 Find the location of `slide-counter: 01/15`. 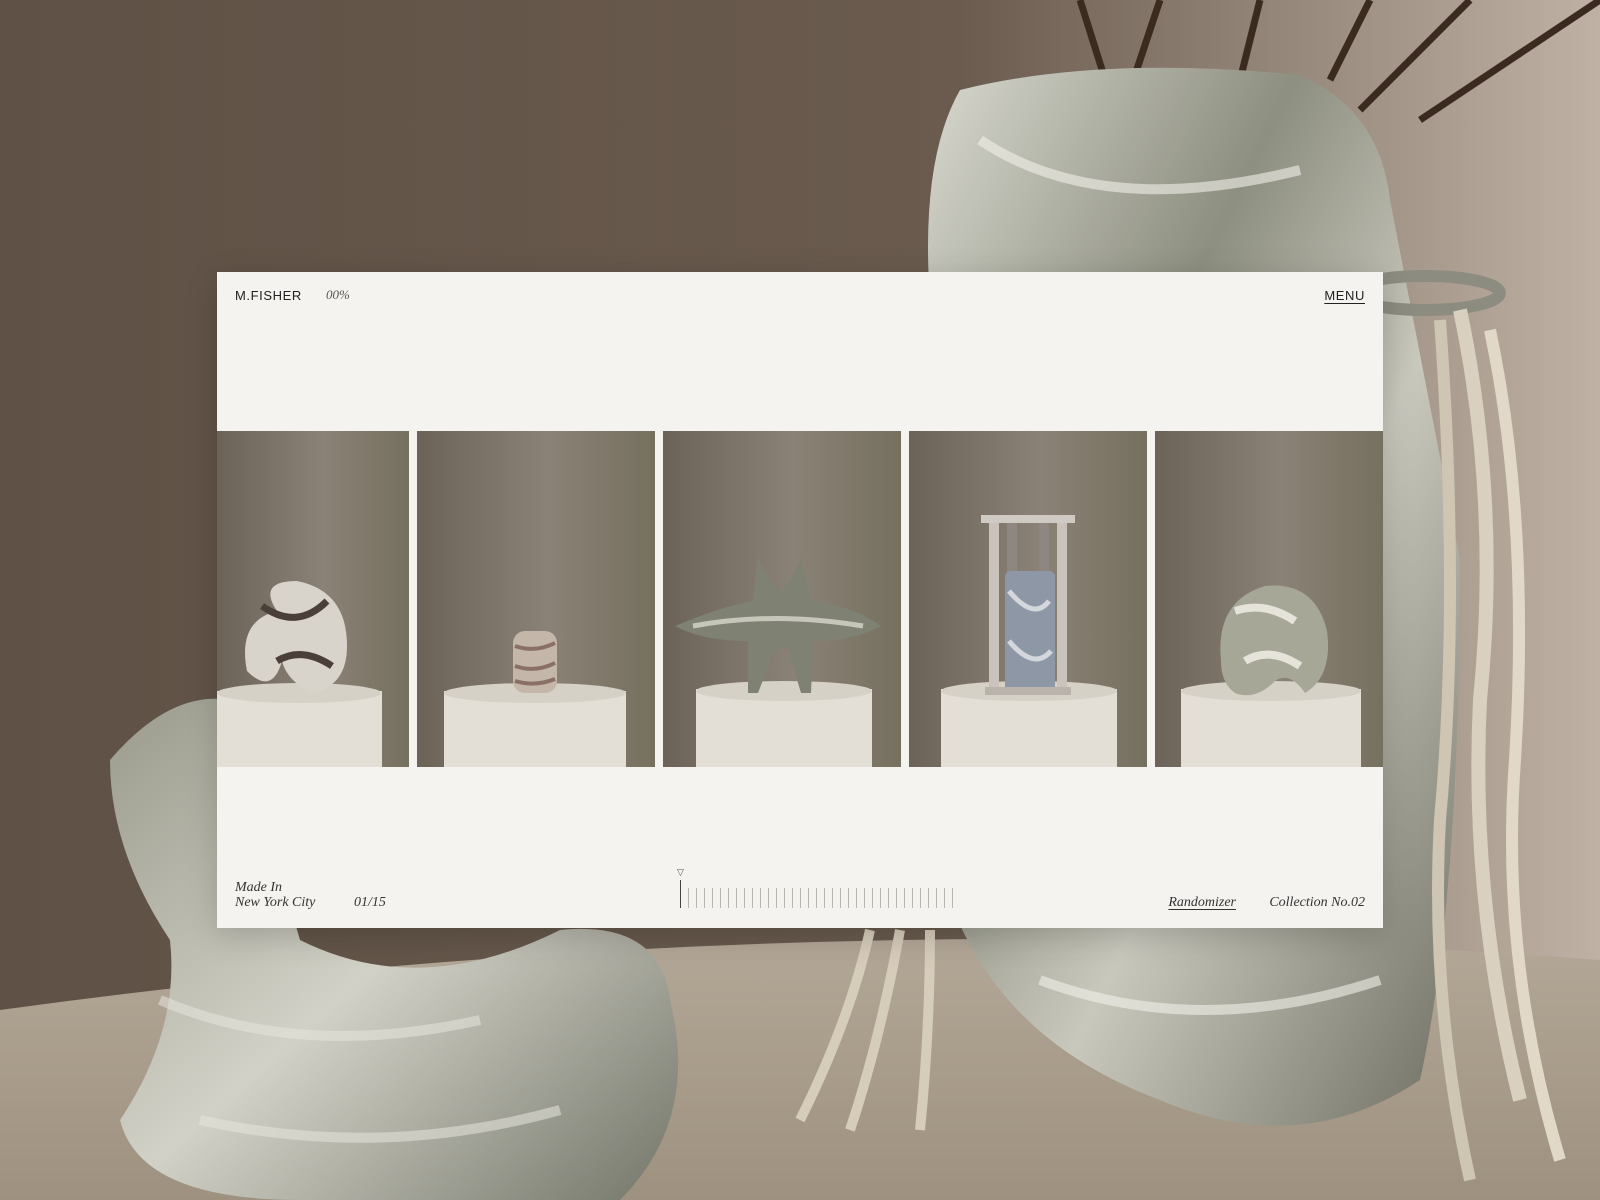

slide-counter: 01/15 is located at coordinates (370, 902).